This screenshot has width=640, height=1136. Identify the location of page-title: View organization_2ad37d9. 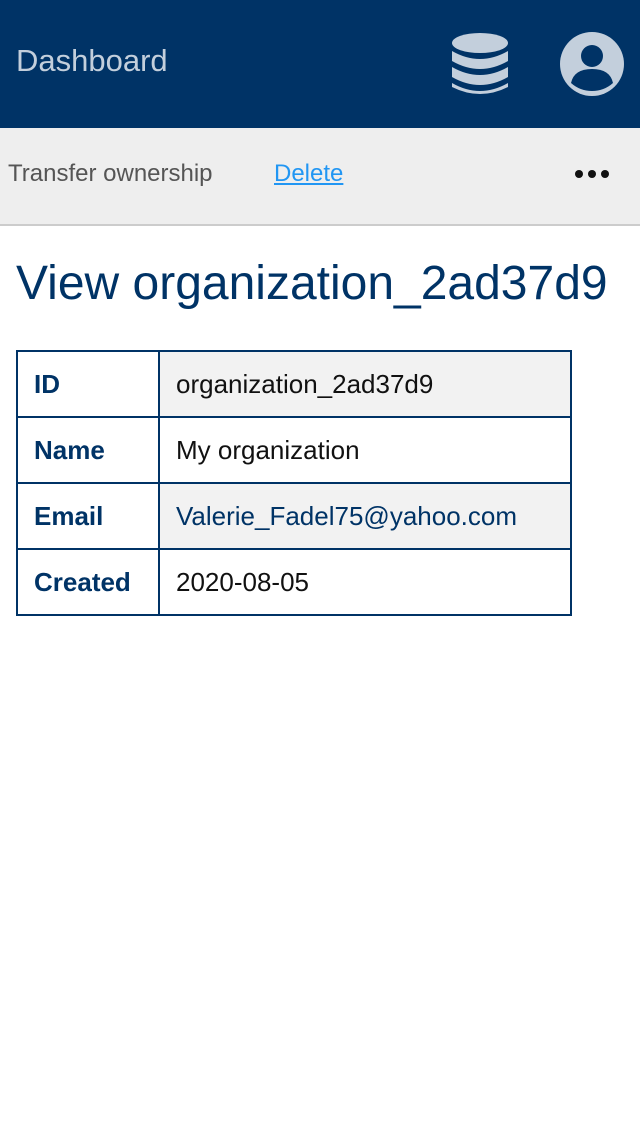
(312, 283).